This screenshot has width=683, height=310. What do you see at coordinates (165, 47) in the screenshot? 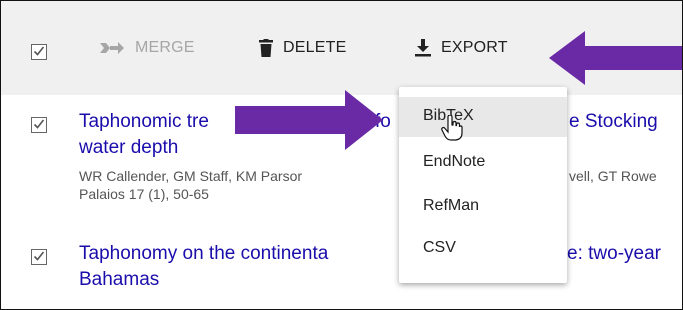
I see `merge-label: MERGE` at bounding box center [165, 47].